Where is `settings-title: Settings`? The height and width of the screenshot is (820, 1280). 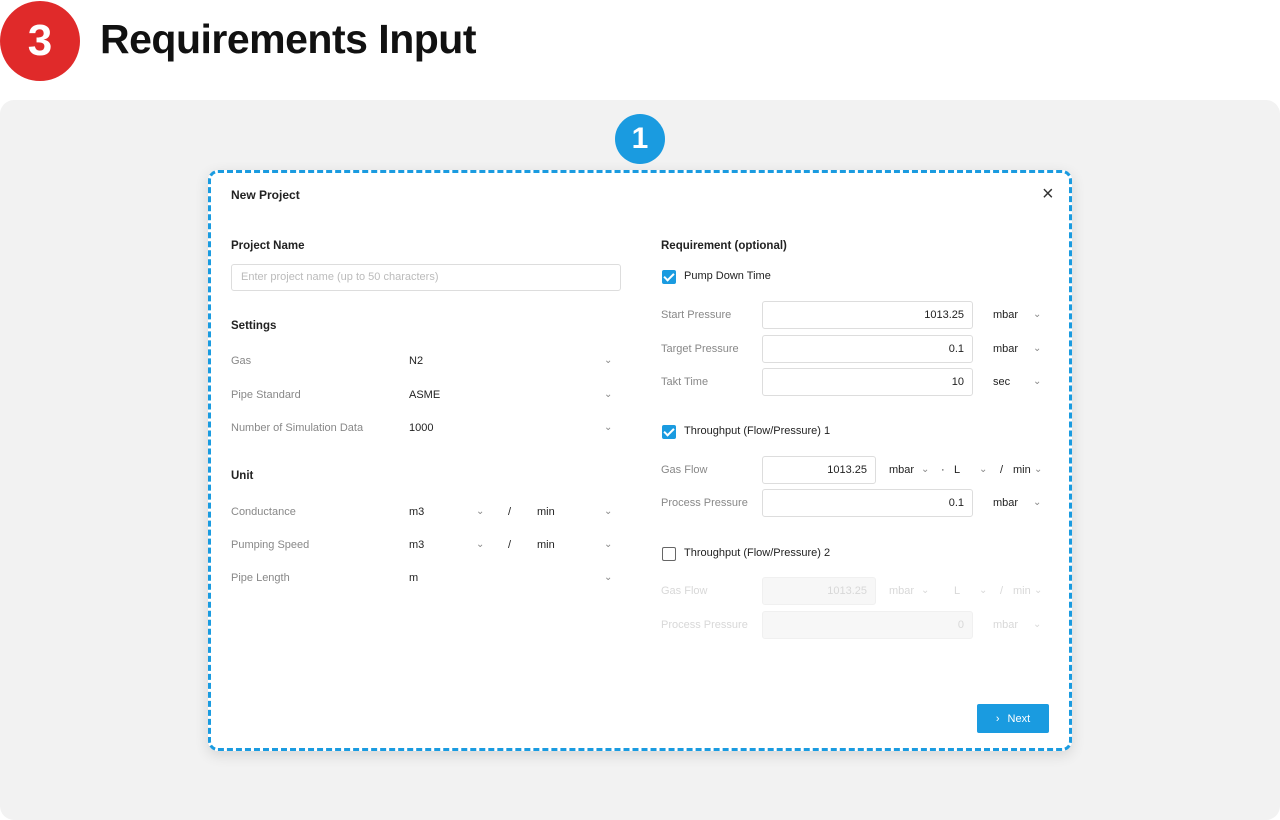 settings-title: Settings is located at coordinates (254, 326).